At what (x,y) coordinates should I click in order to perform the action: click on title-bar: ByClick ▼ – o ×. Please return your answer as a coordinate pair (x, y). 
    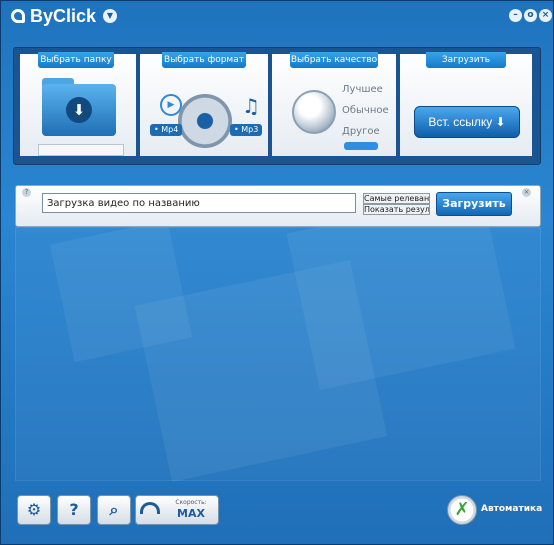
    Looking at the image, I should click on (277, 16).